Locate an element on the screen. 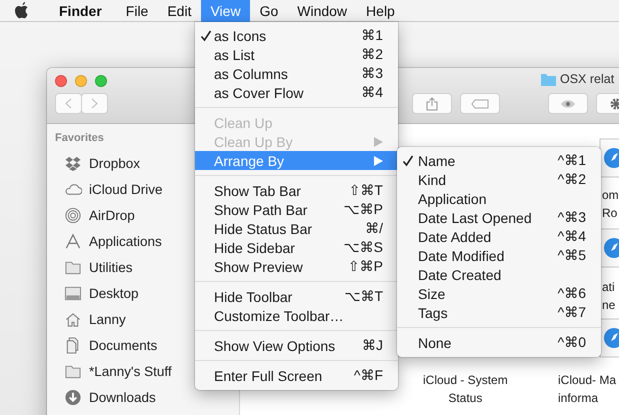 The height and width of the screenshot is (415, 619). back-button is located at coordinates (68, 103).